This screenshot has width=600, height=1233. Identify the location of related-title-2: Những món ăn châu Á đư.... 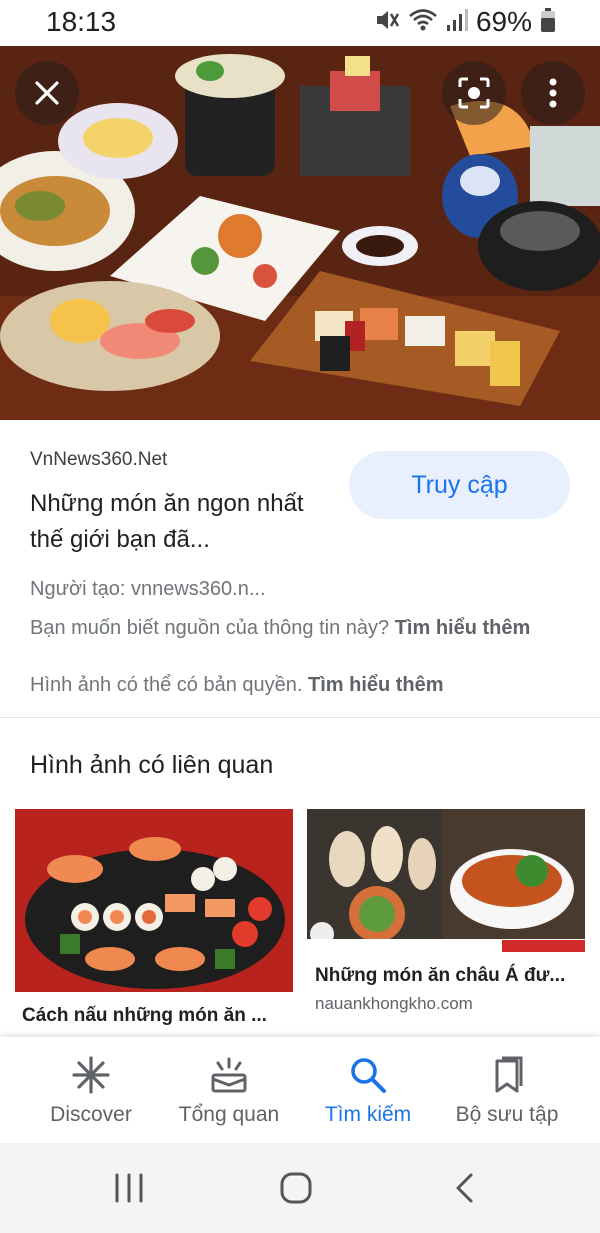
(440, 976).